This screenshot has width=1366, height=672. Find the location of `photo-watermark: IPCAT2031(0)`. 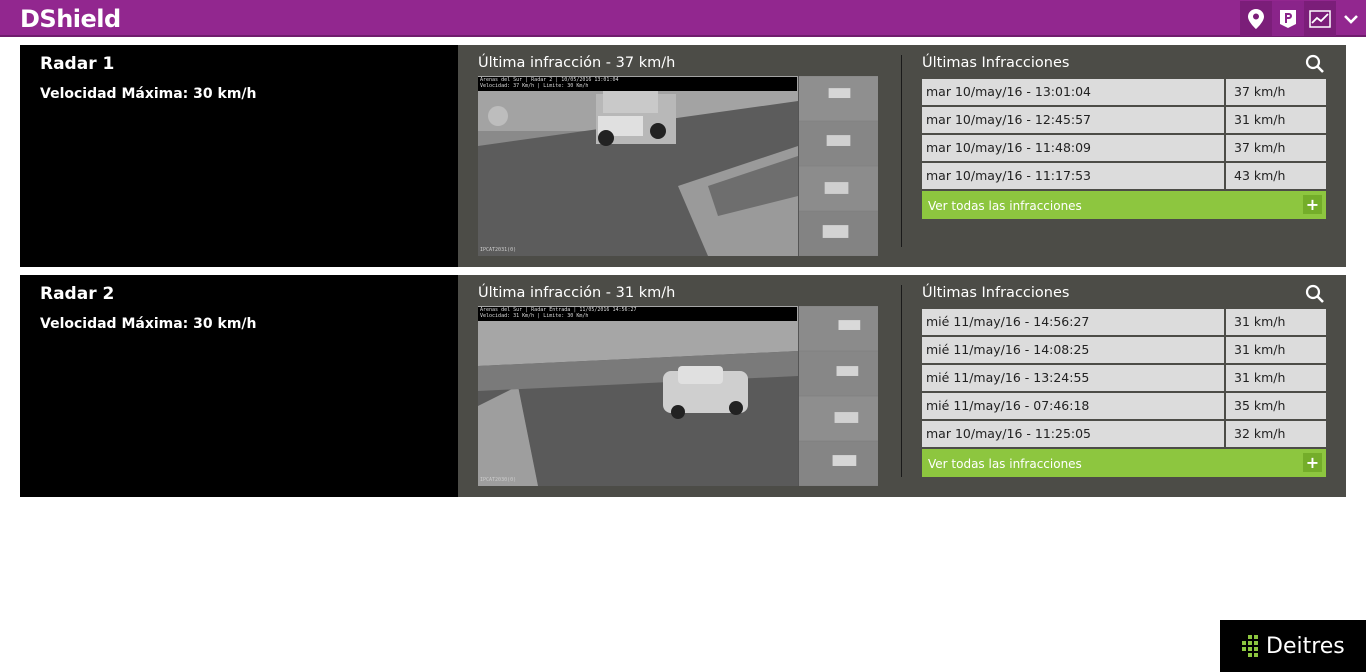

photo-watermark: IPCAT2031(0) is located at coordinates (498, 250).